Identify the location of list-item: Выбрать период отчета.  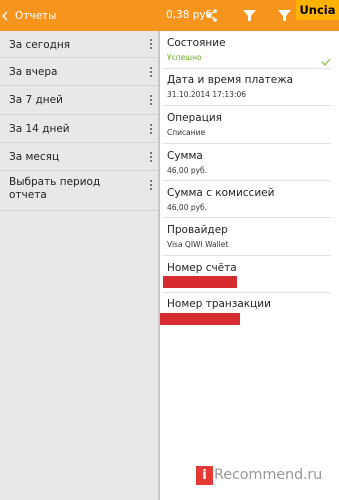
(79, 191).